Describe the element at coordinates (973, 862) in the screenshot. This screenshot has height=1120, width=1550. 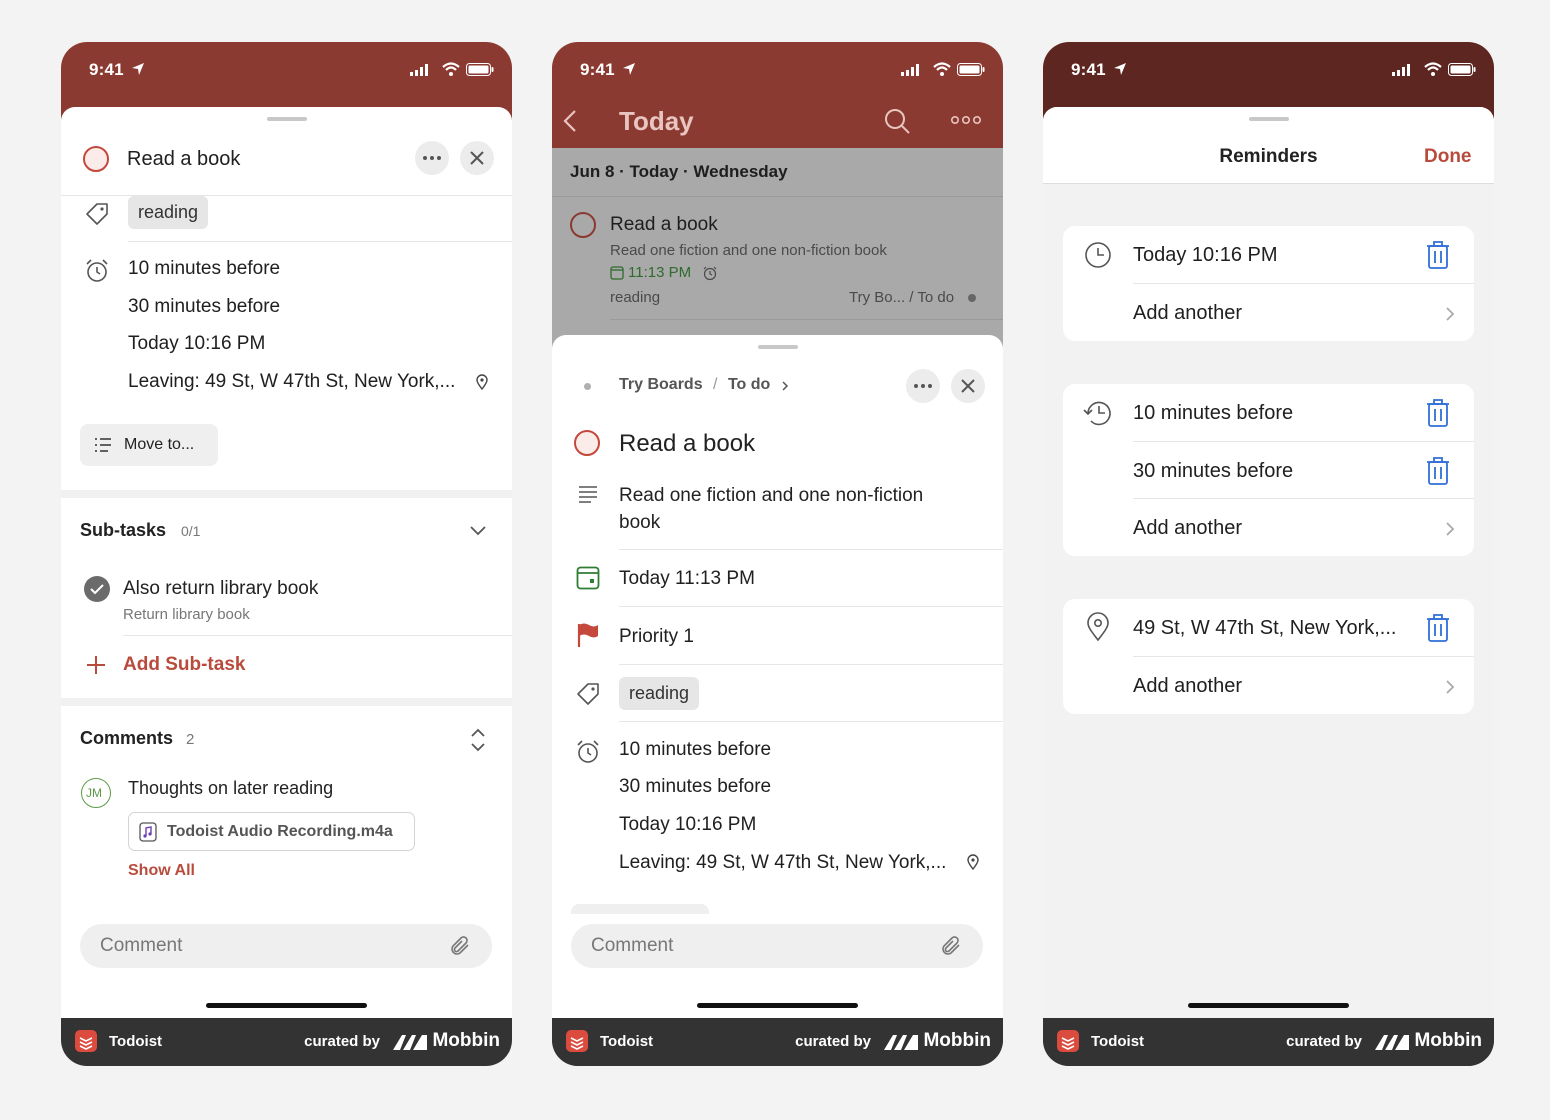
I see `location-pin-icon` at that location.